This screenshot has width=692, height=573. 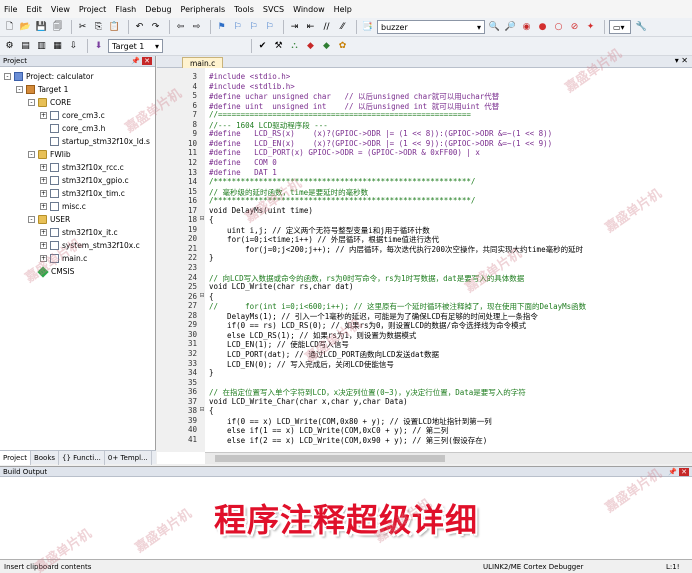 What do you see at coordinates (641, 27) in the screenshot?
I see `configure-icon: 🔧` at bounding box center [641, 27].